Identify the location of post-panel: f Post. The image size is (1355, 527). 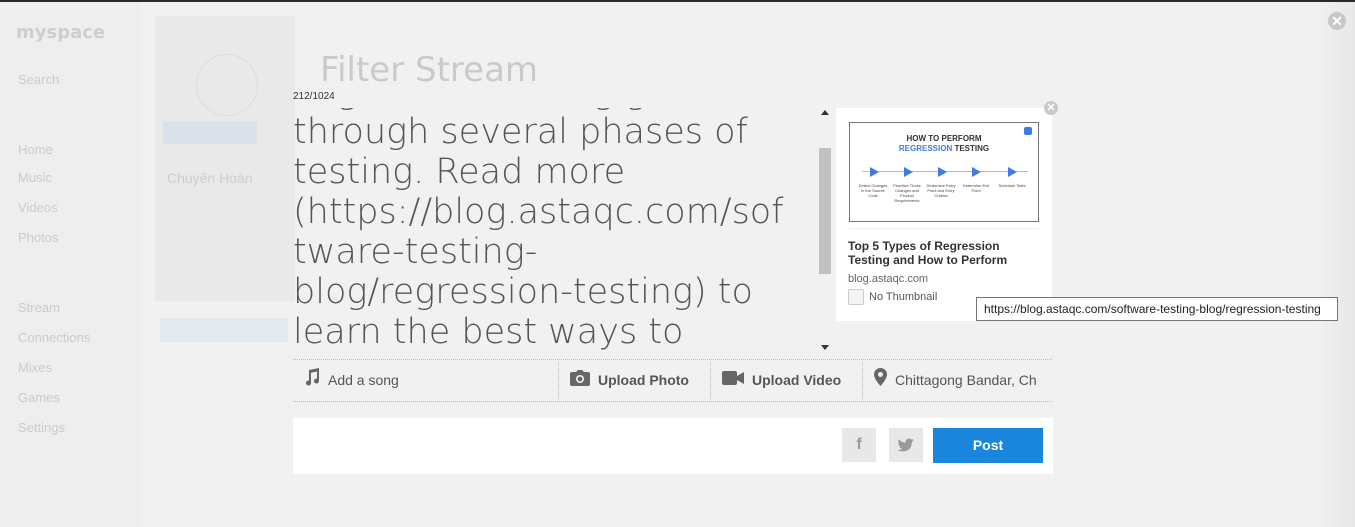
(673, 446).